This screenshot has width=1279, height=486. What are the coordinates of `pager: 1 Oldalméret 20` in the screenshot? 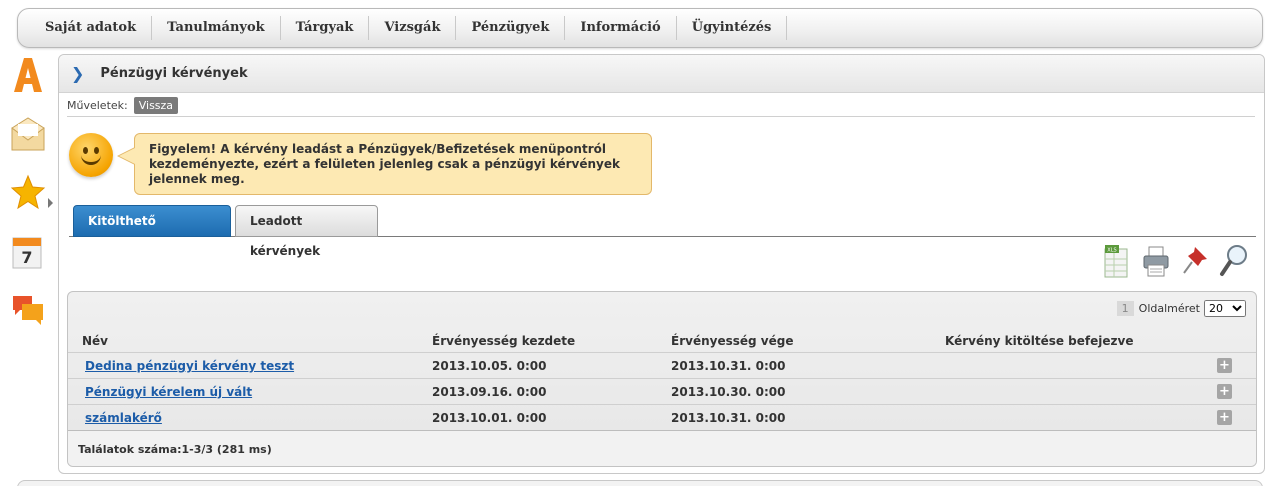 It's located at (1181, 308).